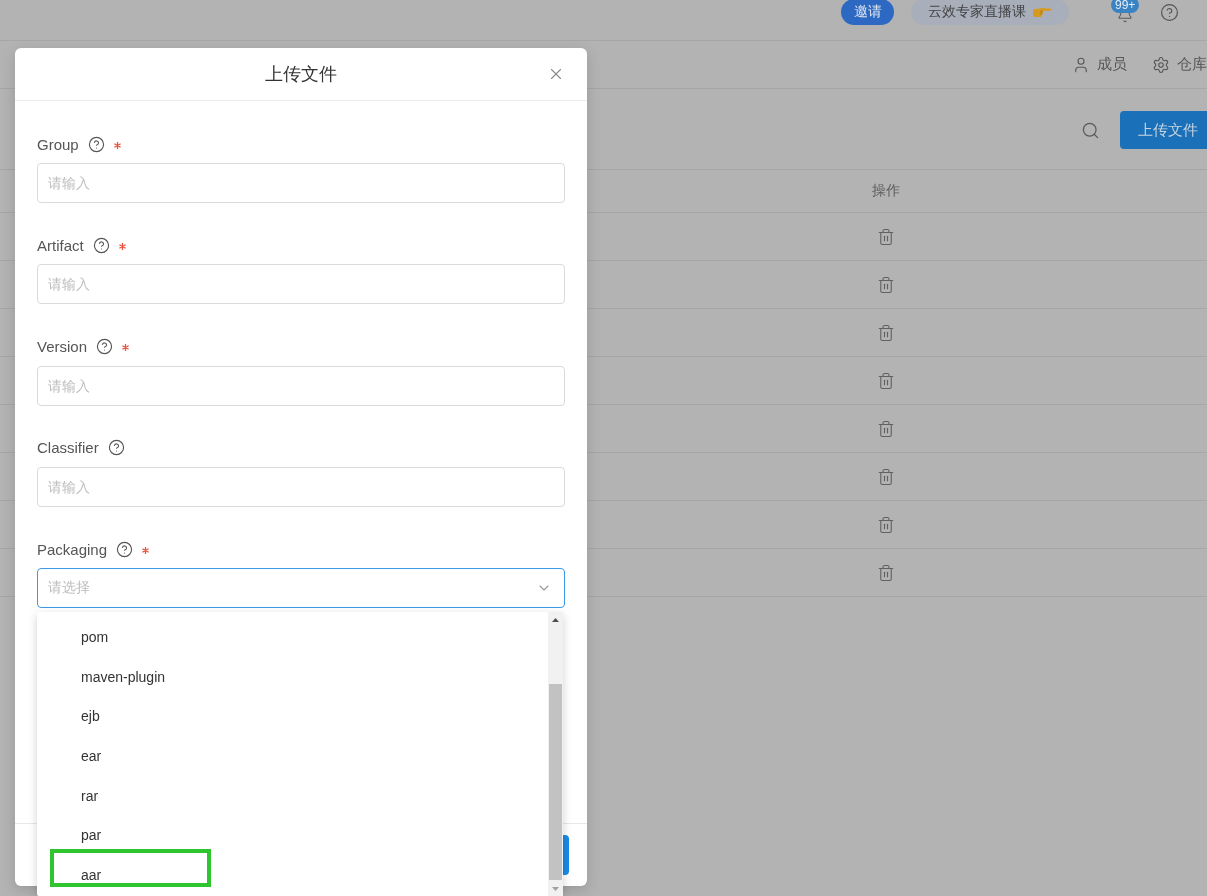 Image resolution: width=1207 pixels, height=896 pixels. I want to click on dropdown-option: par, so click(292, 835).